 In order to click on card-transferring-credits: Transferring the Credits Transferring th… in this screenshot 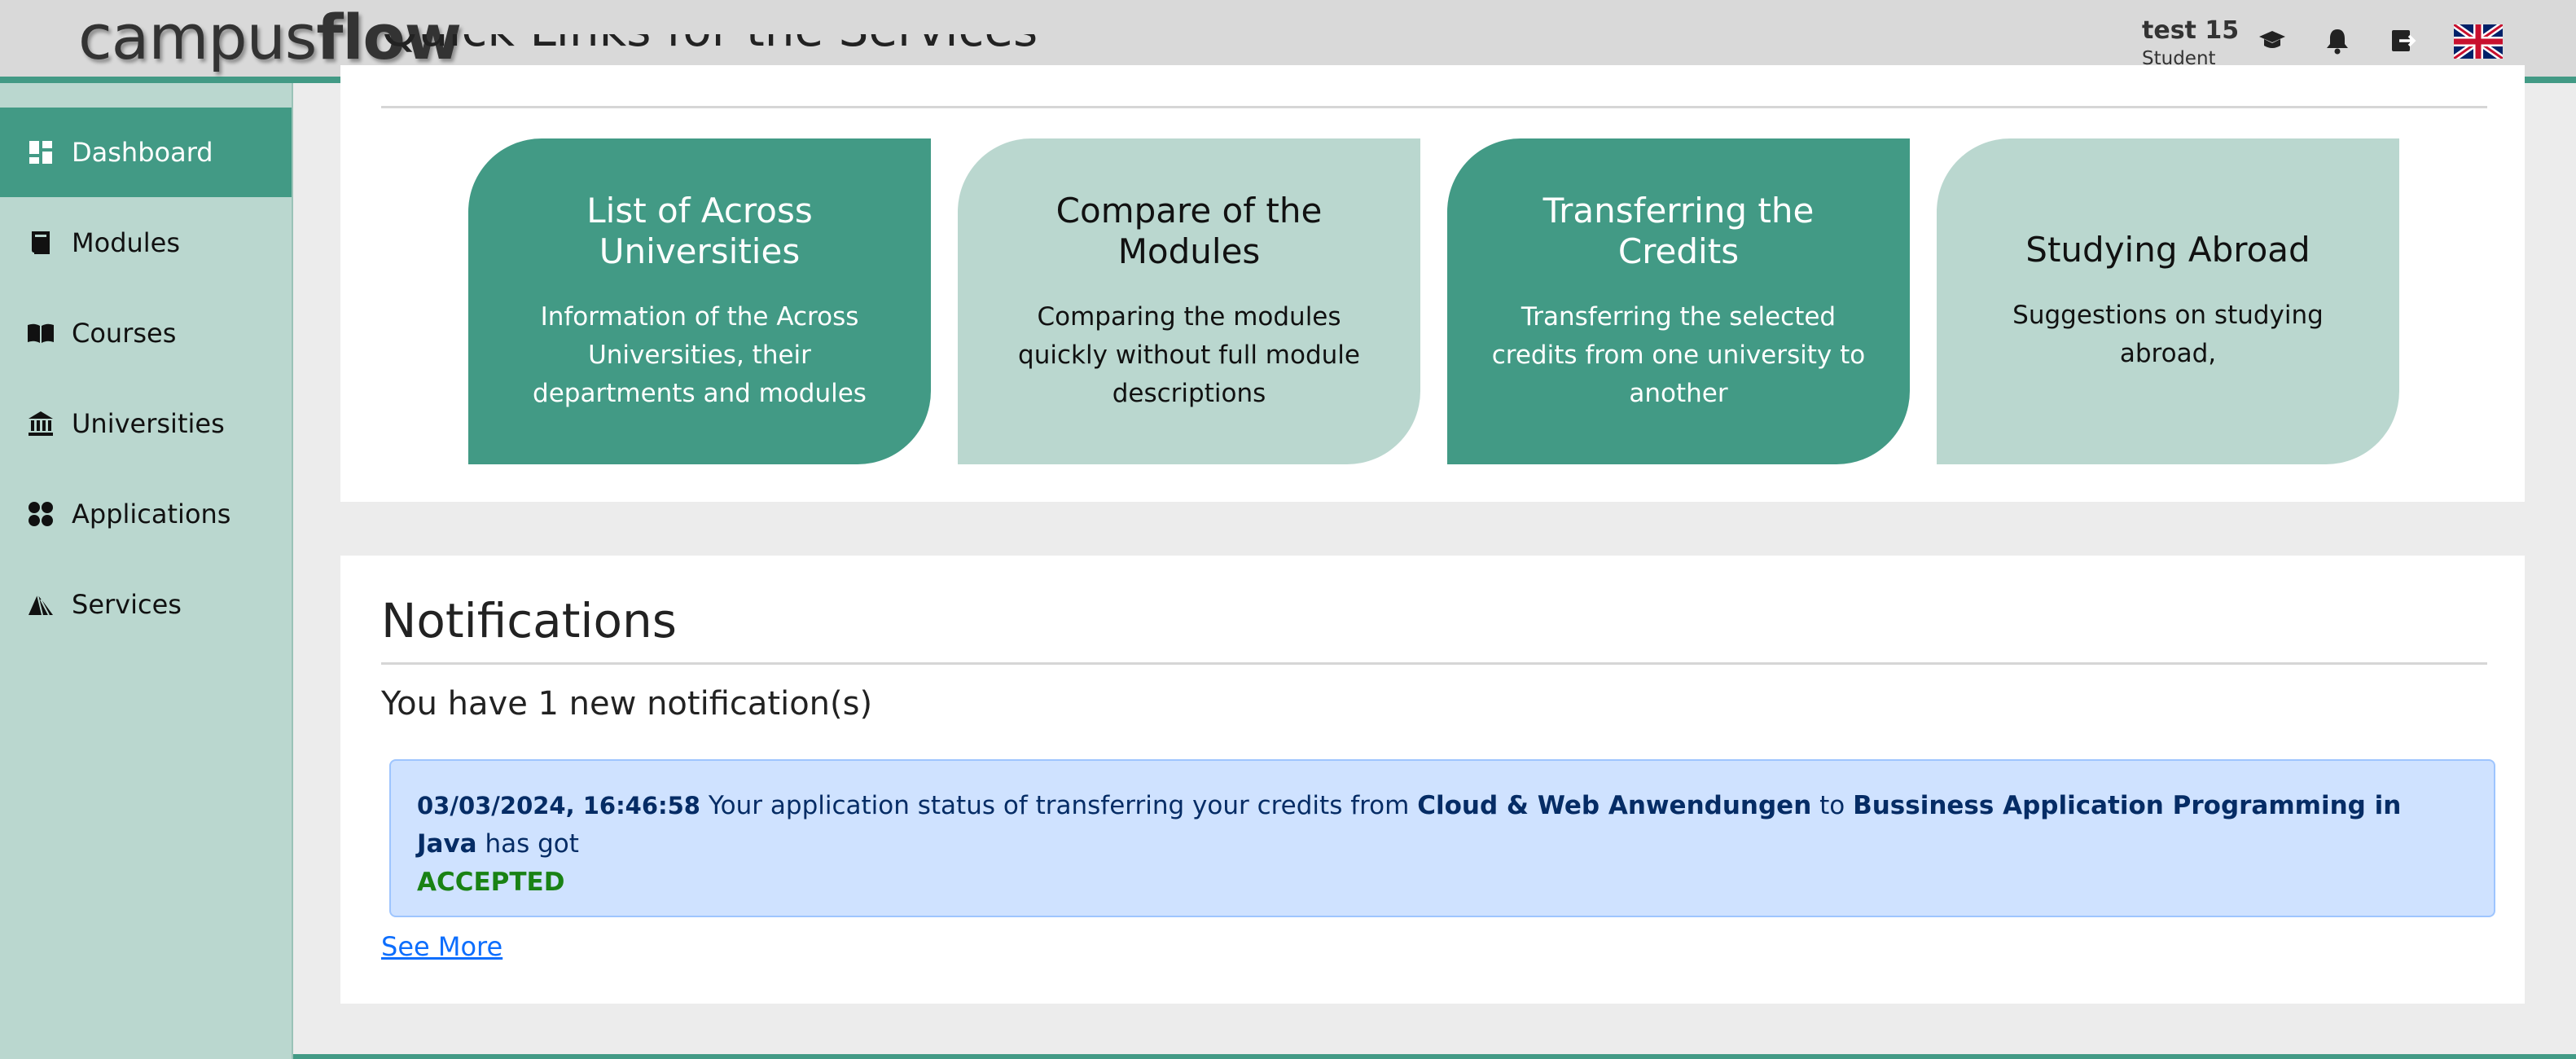, I will do `click(1678, 301)`.